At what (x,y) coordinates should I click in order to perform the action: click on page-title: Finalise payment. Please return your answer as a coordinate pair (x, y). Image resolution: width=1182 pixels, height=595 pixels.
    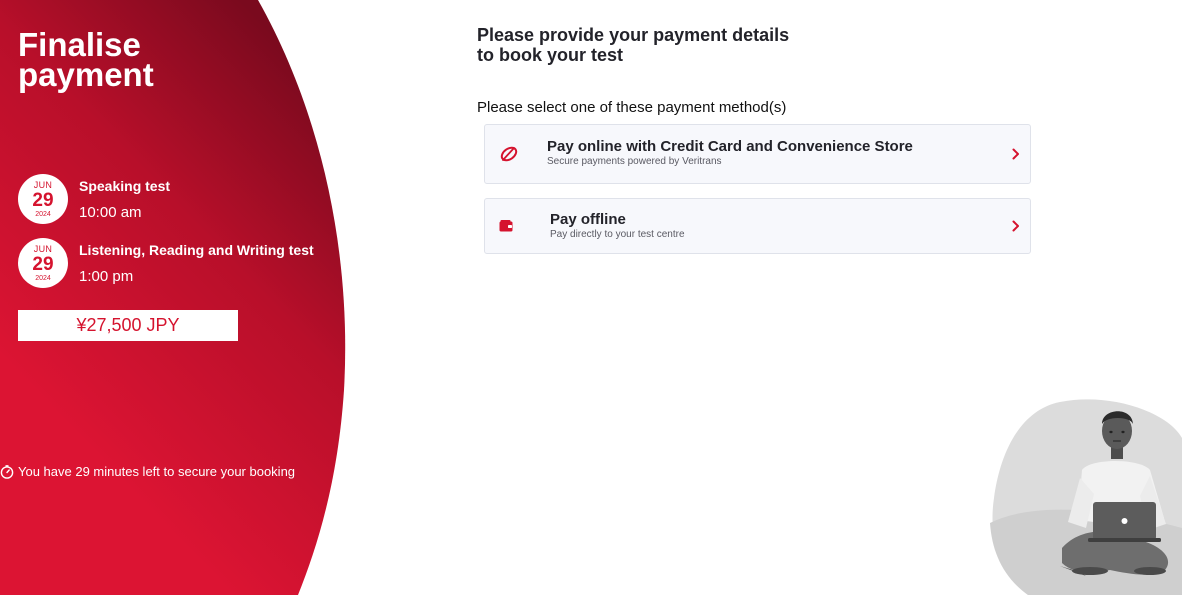
    Looking at the image, I should click on (86, 59).